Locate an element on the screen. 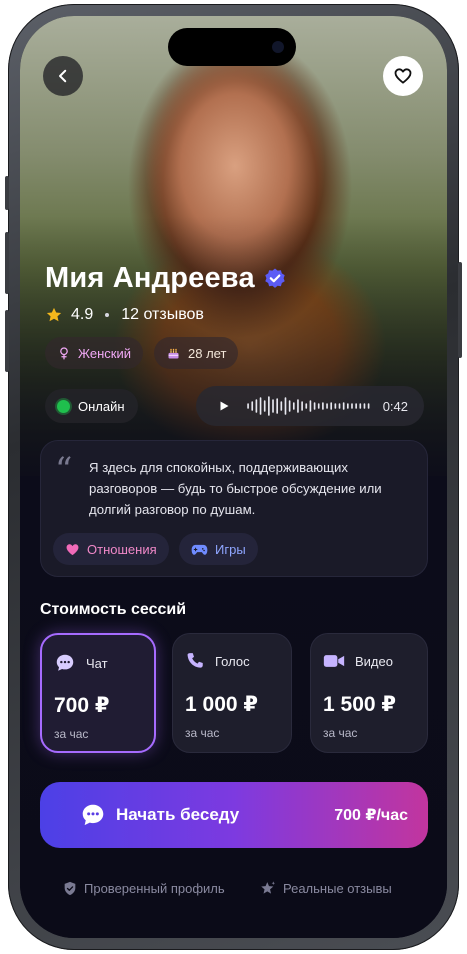 The width and height of the screenshot is (467, 954). side-button-action is located at coordinates (7, 193).